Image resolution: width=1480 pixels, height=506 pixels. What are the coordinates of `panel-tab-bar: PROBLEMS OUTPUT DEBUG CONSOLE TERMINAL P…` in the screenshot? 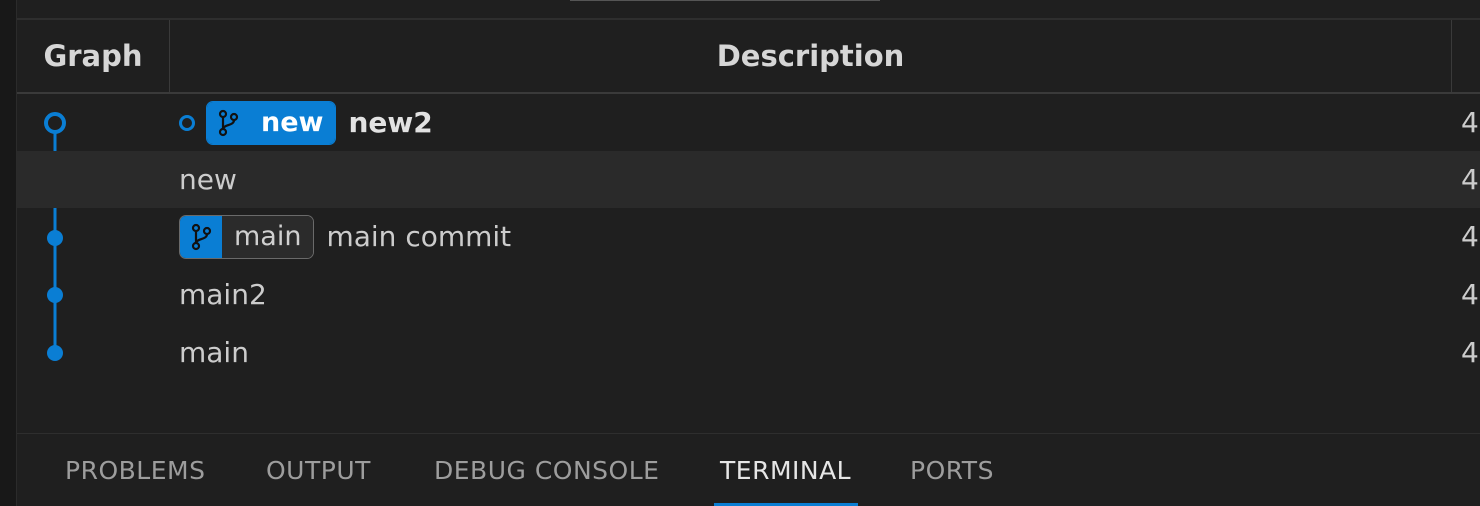 It's located at (748, 469).